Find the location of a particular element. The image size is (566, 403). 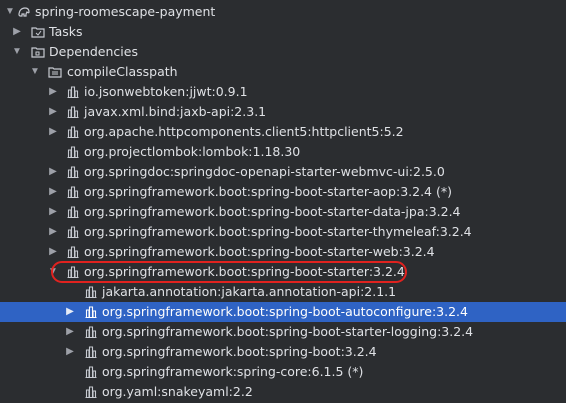

red-highlight-oval is located at coordinates (229, 272).